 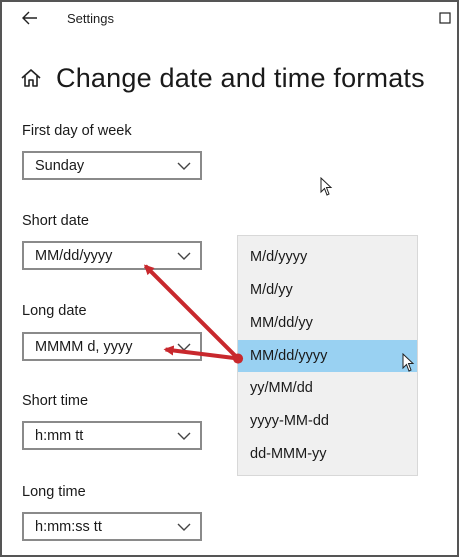 I want to click on maximize-button, so click(x=445, y=18).